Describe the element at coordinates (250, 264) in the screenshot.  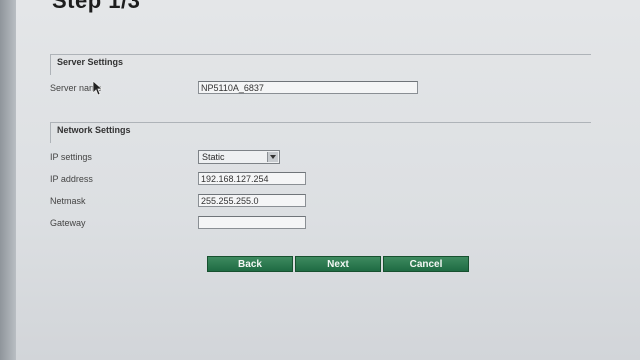
I see `back-button: Back` at that location.